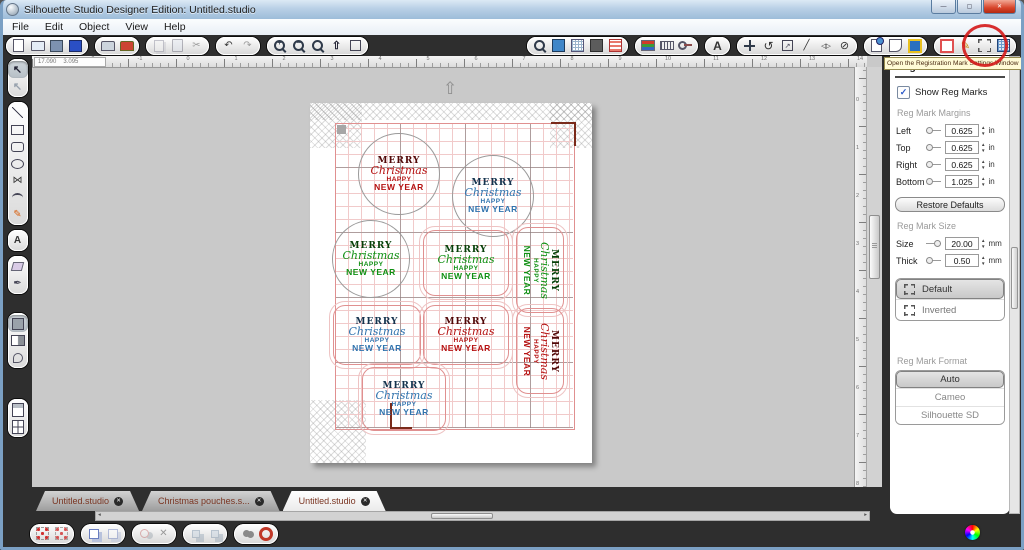 Image resolution: width=1024 pixels, height=550 pixels. I want to click on tab-untitled-1: Untitled.studio ✕, so click(87, 501).